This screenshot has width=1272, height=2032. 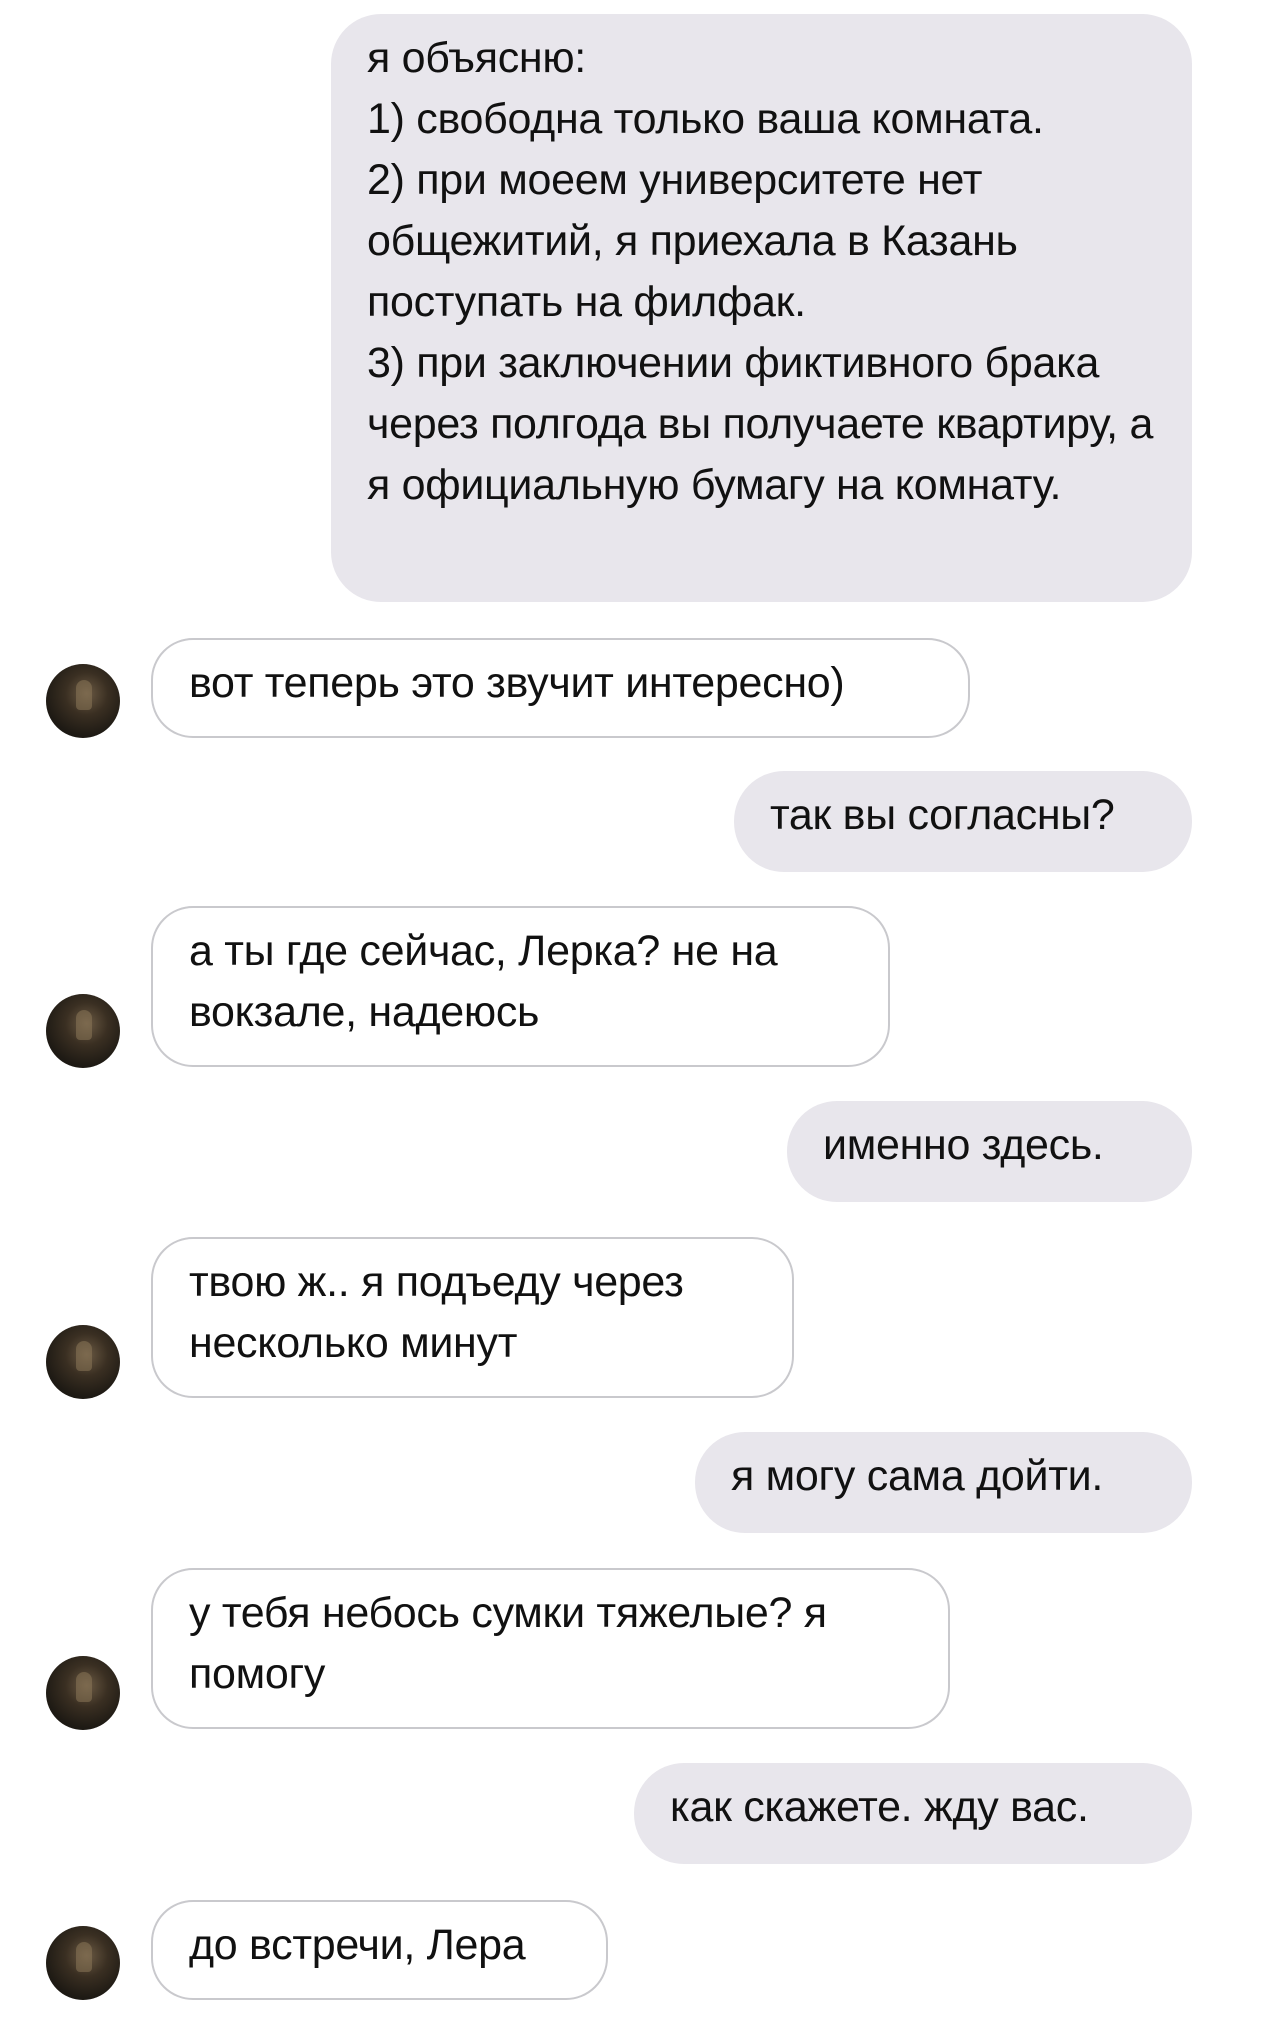 What do you see at coordinates (963, 821) in the screenshot?
I see `sent-message-bubble: так вы согласны?` at bounding box center [963, 821].